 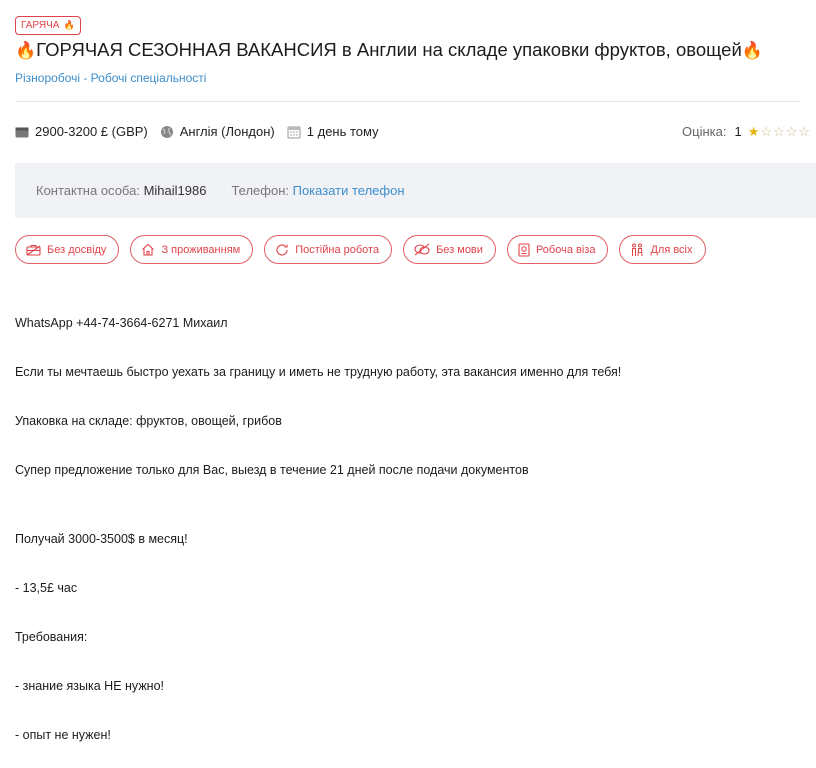 I want to click on refresh-icon, so click(x=282, y=250).